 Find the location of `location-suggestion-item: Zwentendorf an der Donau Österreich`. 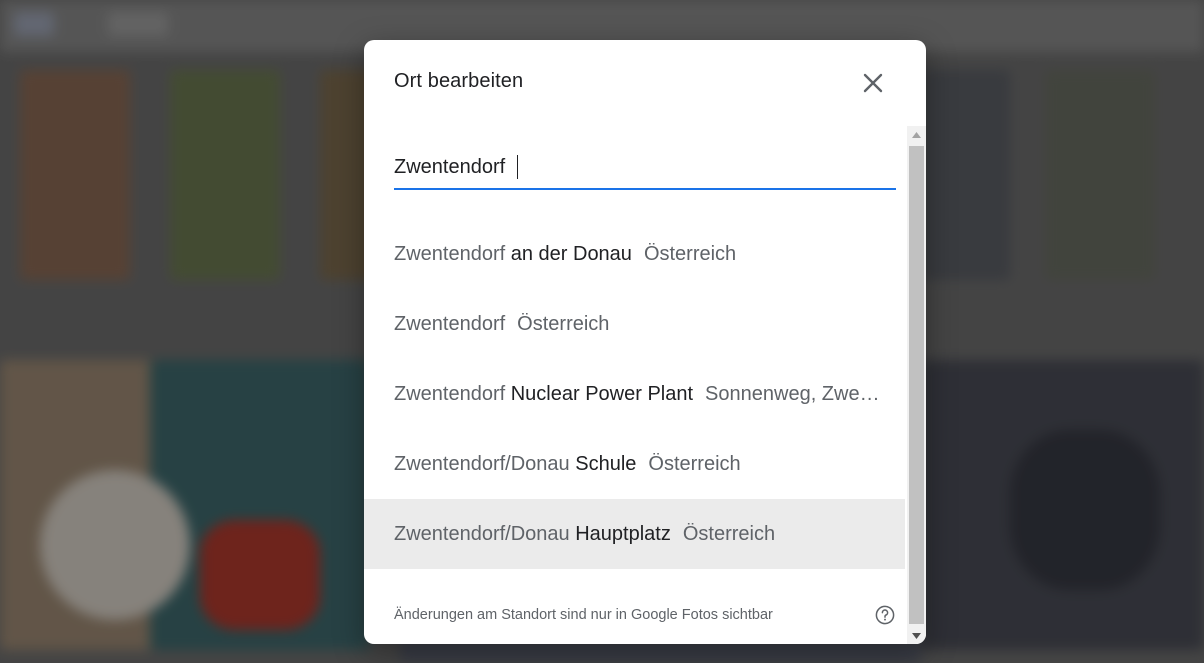

location-suggestion-item: Zwentendorf an der Donau Österreich is located at coordinates (634, 254).